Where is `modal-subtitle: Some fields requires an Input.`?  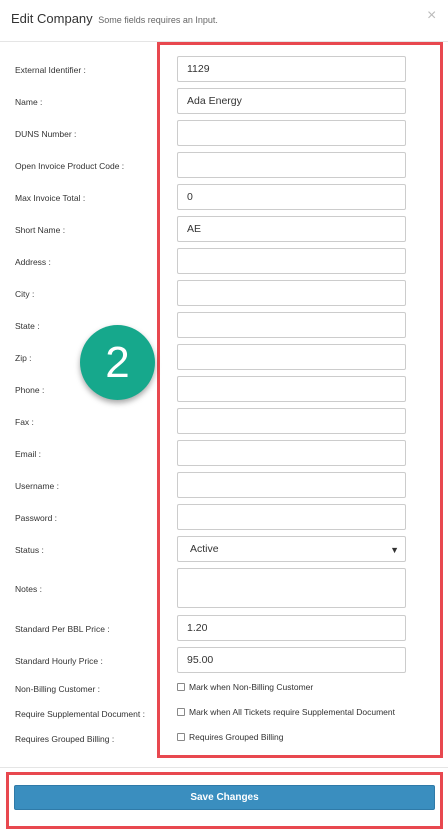
modal-subtitle: Some fields requires an Input. is located at coordinates (158, 20).